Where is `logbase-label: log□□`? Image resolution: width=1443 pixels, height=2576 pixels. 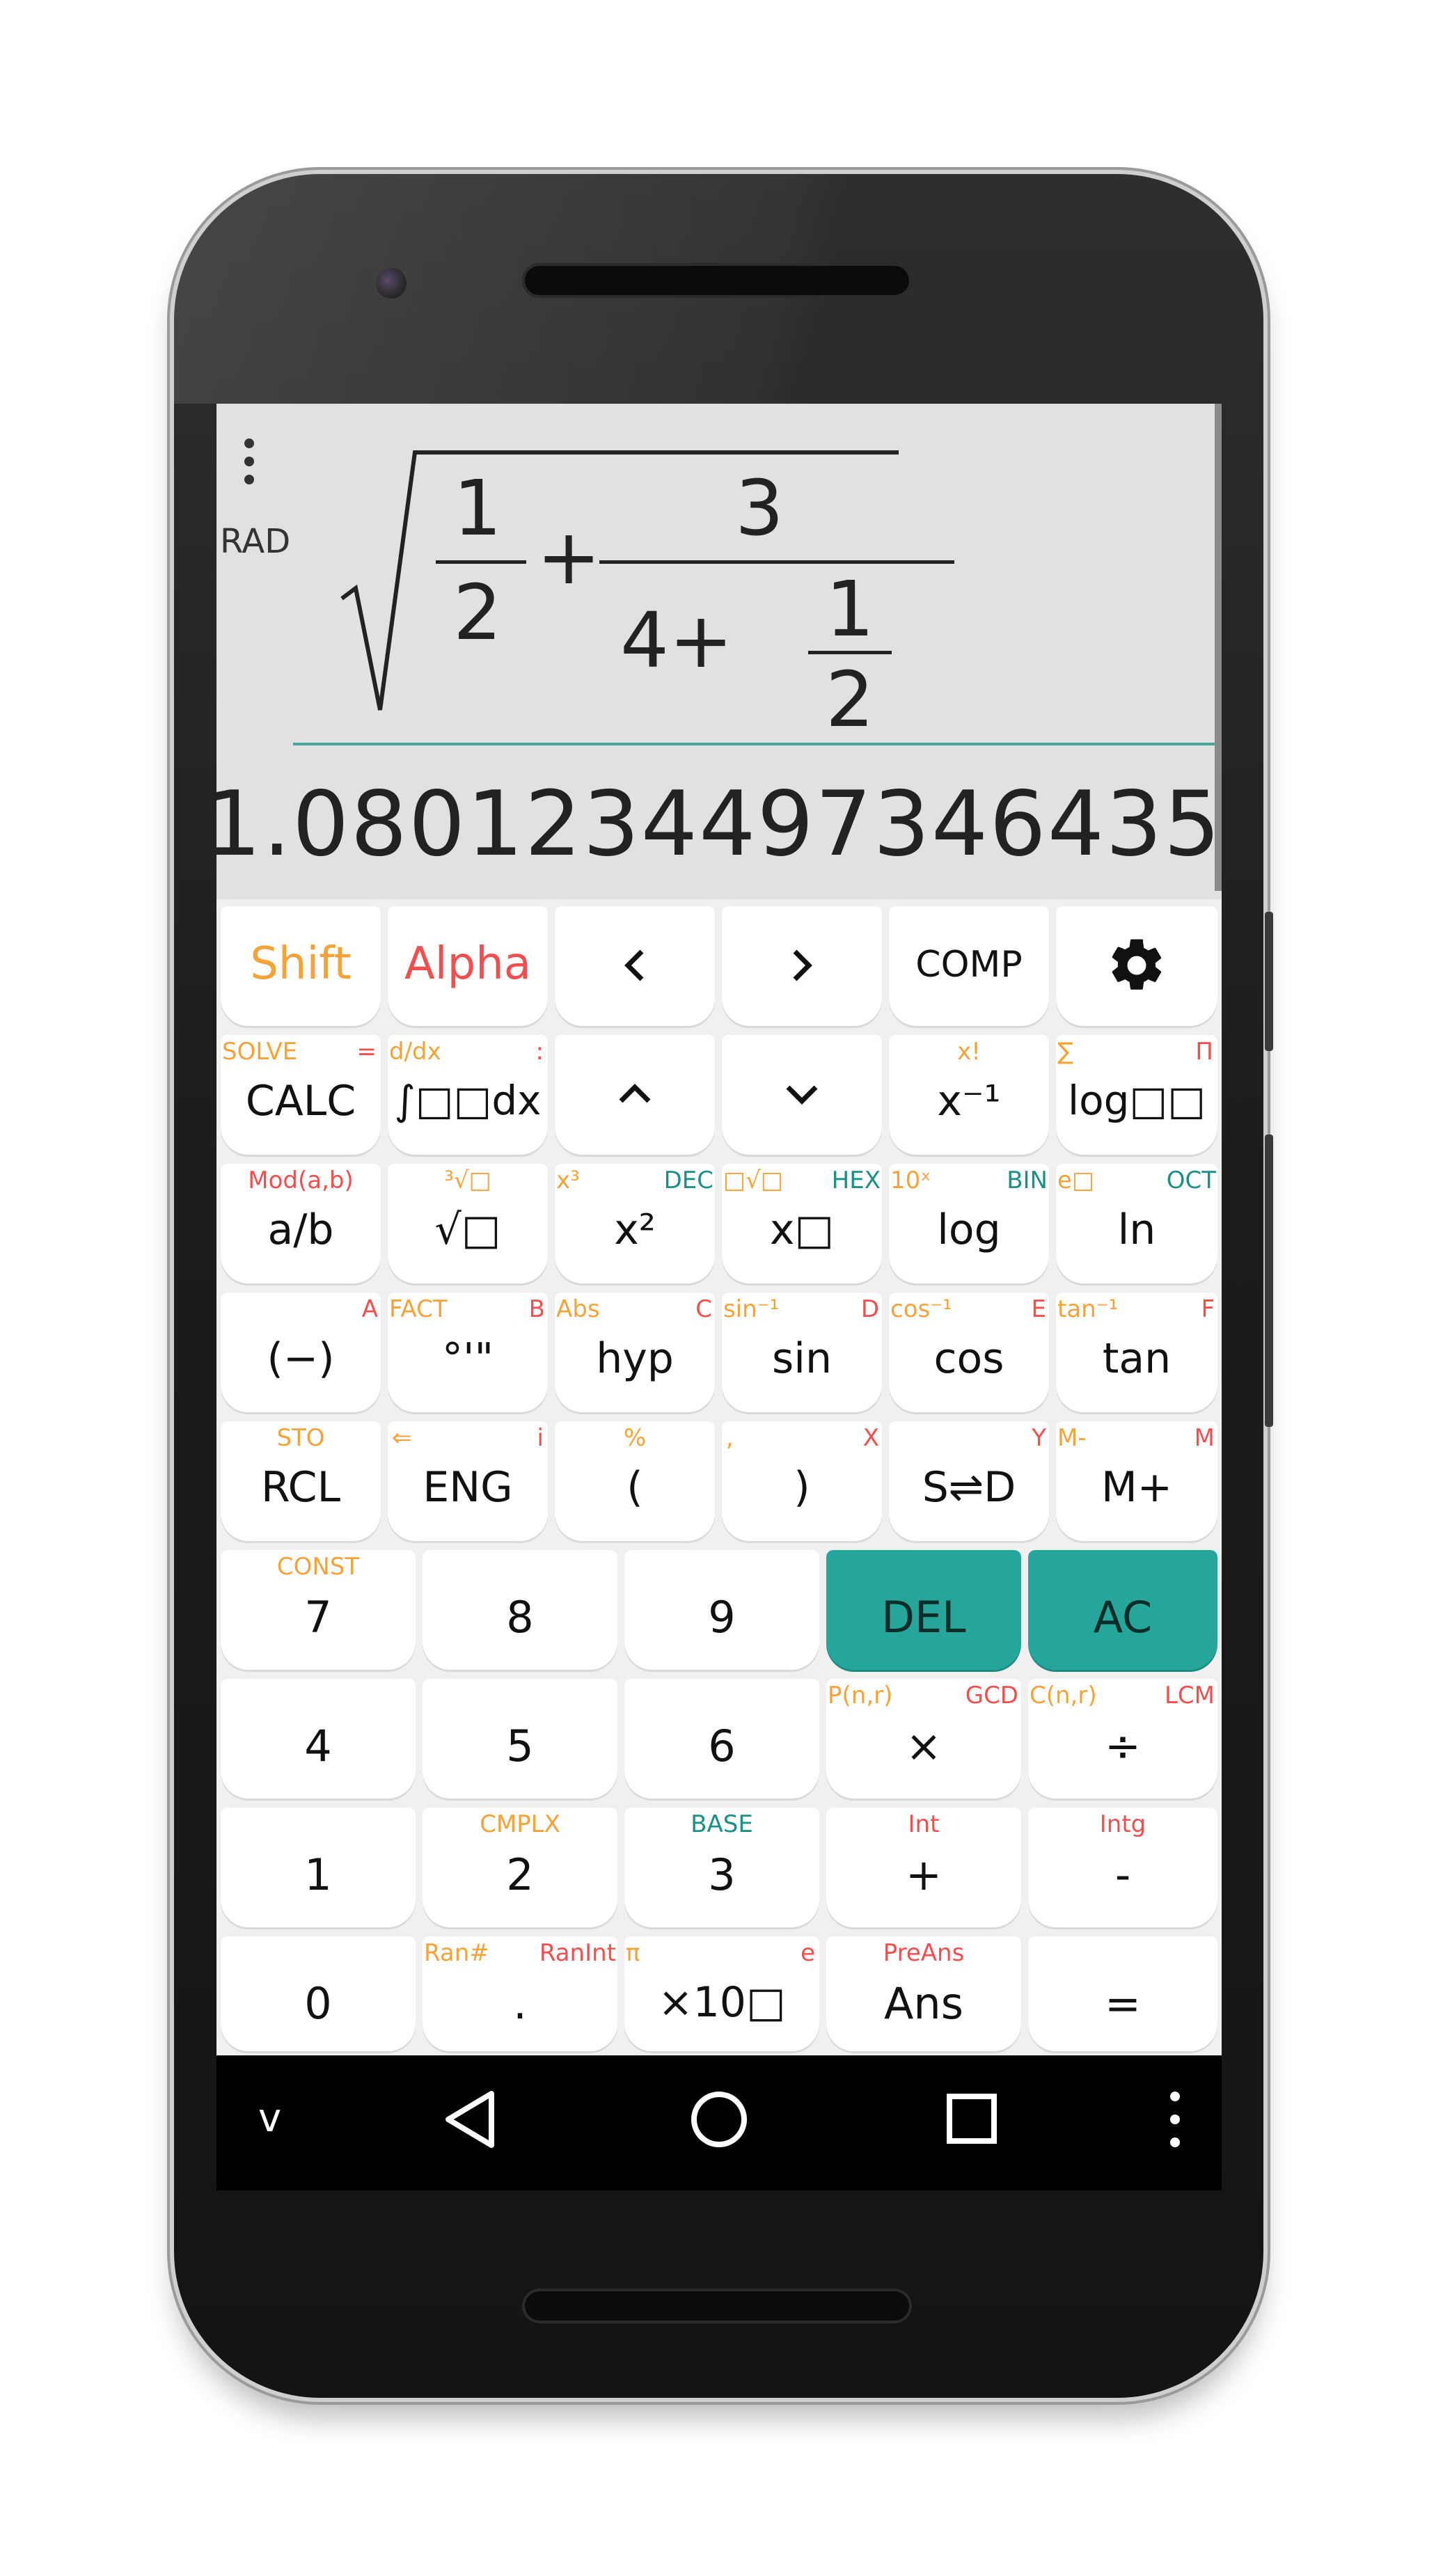 logbase-label: log□□ is located at coordinates (1136, 1100).